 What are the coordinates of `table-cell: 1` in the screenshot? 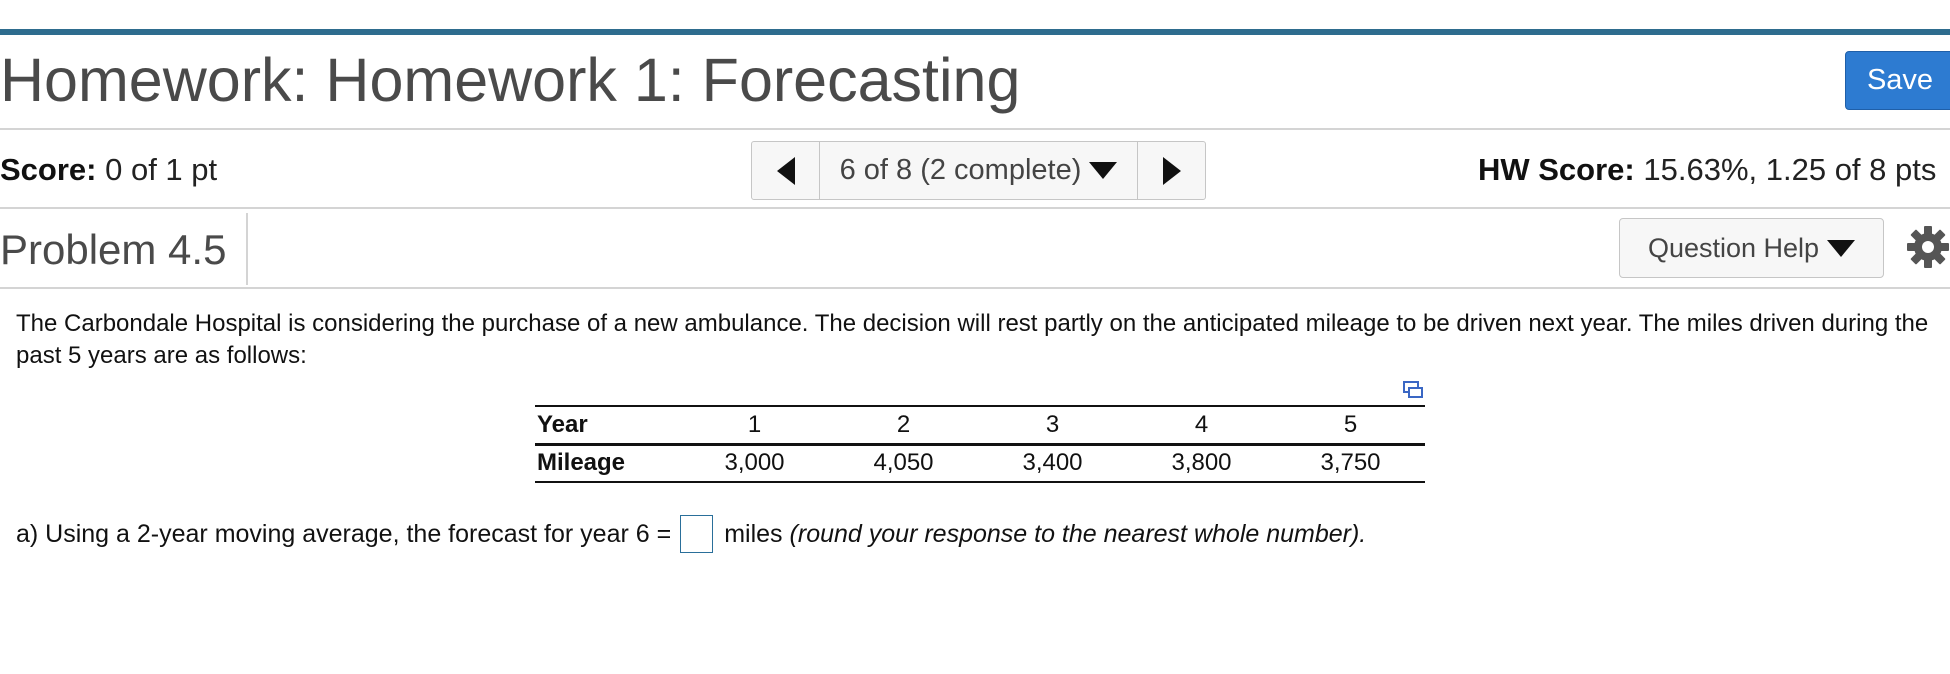 It's located at (754, 425).